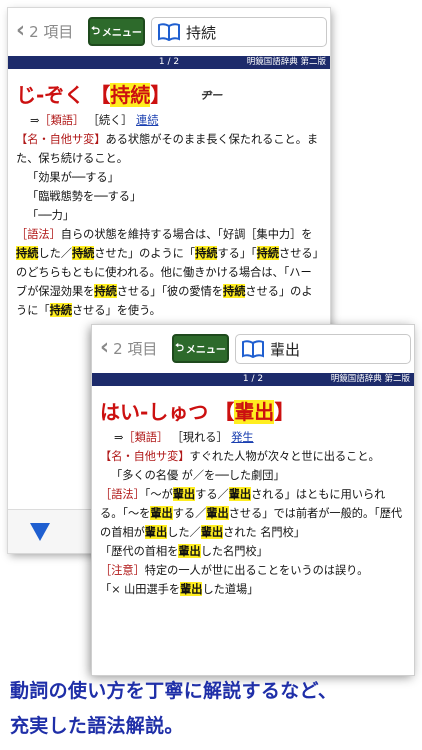  I want to click on headword-kanji: 【輩出】, so click(254, 411).